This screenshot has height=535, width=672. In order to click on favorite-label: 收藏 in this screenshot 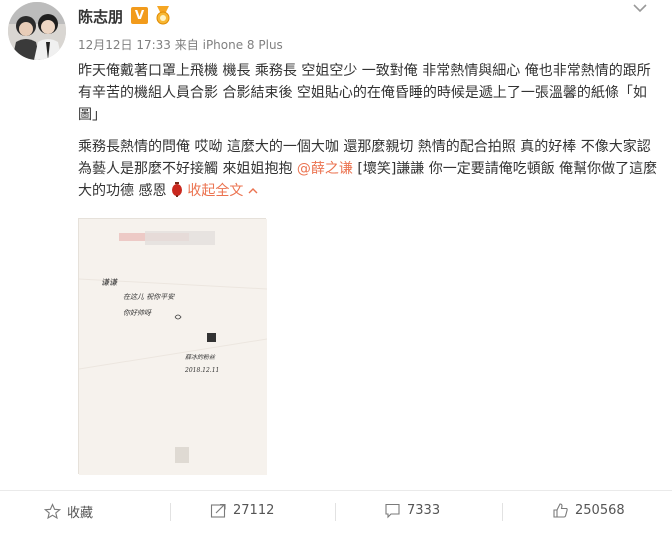, I will do `click(80, 513)`.